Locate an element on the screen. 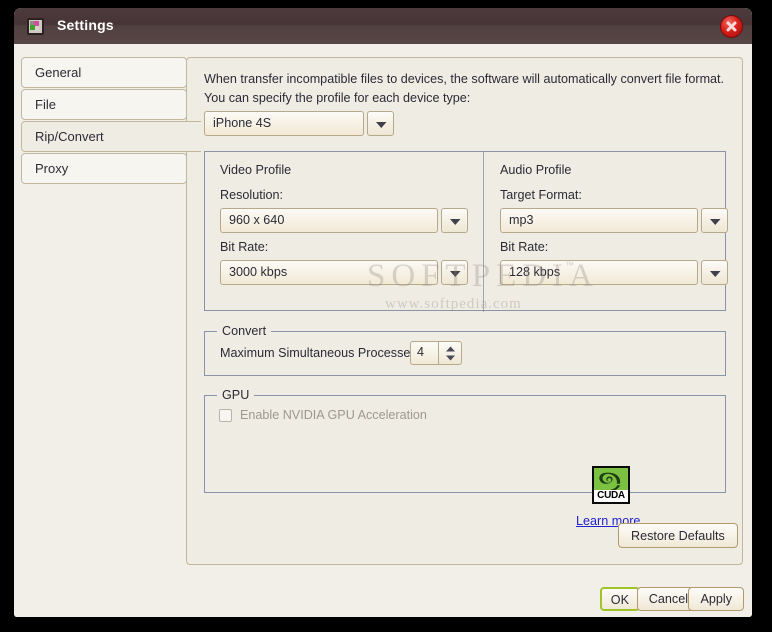 This screenshot has width=772, height=632. gpu-acceleration-label: Enable NVIDIA GPU Acceleration is located at coordinates (333, 415).